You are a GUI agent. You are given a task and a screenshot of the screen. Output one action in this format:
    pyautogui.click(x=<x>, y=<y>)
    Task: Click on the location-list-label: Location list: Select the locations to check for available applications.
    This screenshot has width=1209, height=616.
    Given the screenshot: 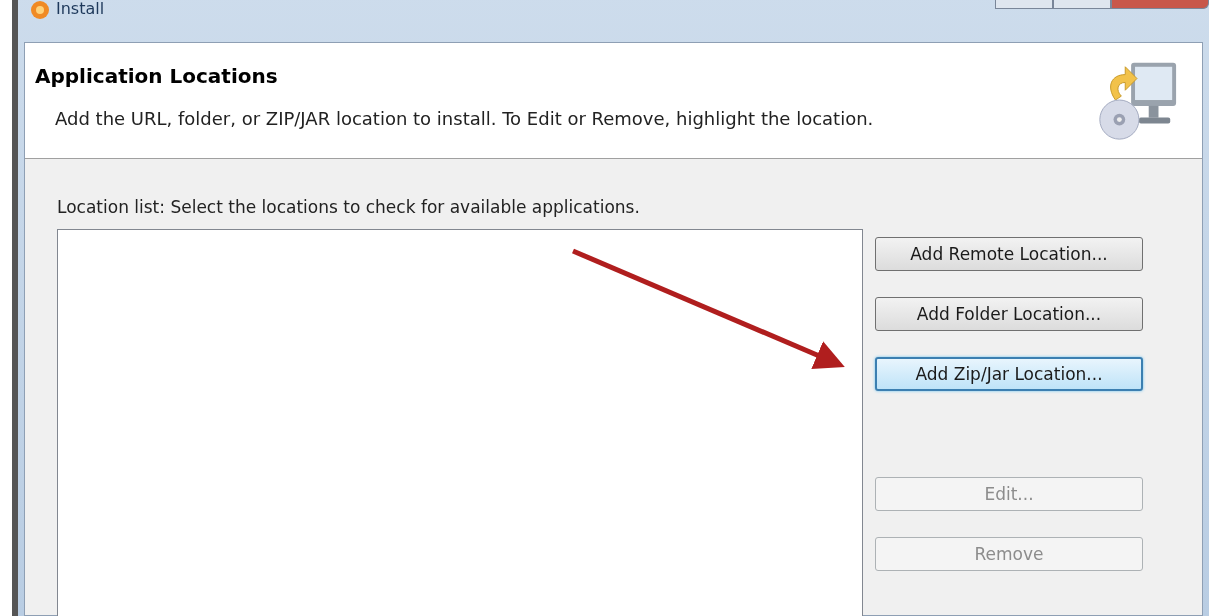 What is the action you would take?
    pyautogui.click(x=349, y=207)
    